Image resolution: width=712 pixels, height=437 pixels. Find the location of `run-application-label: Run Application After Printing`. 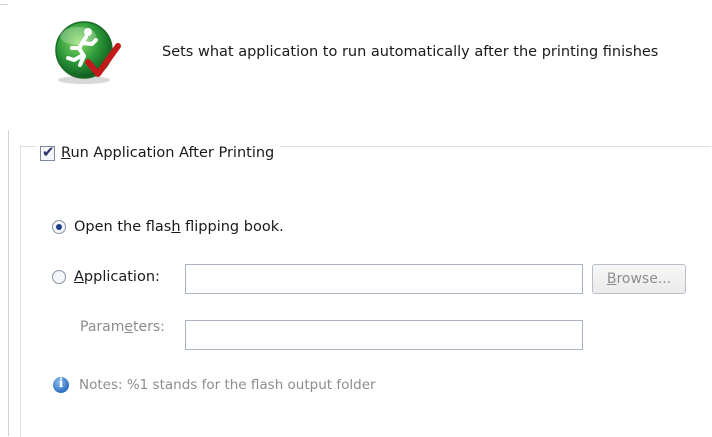

run-application-label: Run Application After Printing is located at coordinates (168, 153).